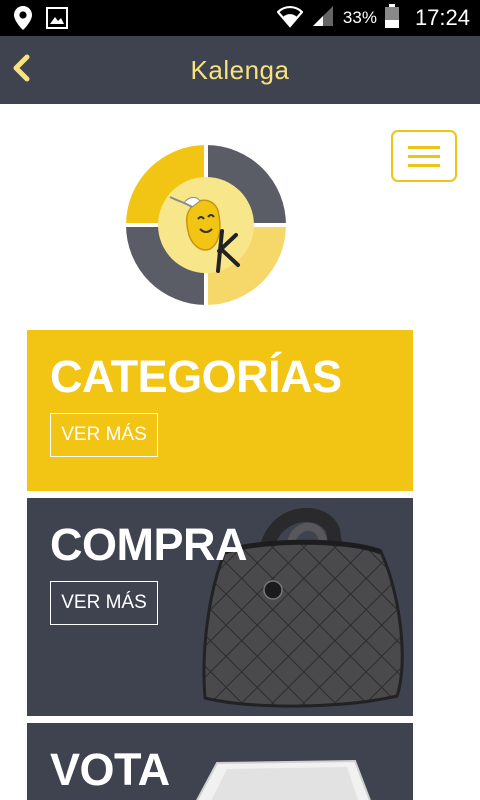 The image size is (480, 800). Describe the element at coordinates (196, 376) in the screenshot. I see `categorias-title: CATEGORÍAS` at that location.